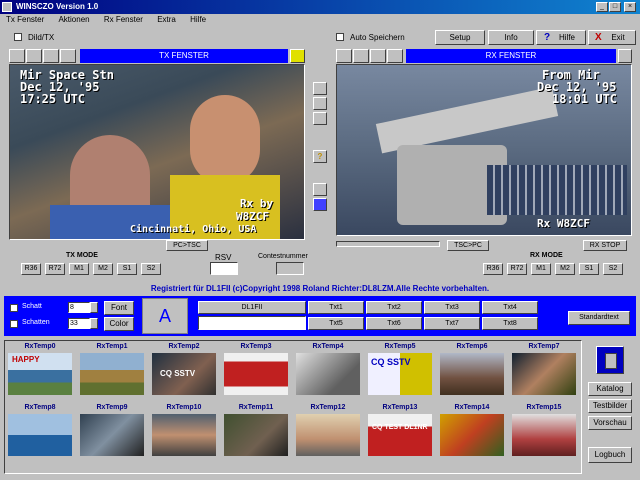 The width and height of the screenshot is (640, 480). I want to click on rx-paste-icon, so click(395, 56).